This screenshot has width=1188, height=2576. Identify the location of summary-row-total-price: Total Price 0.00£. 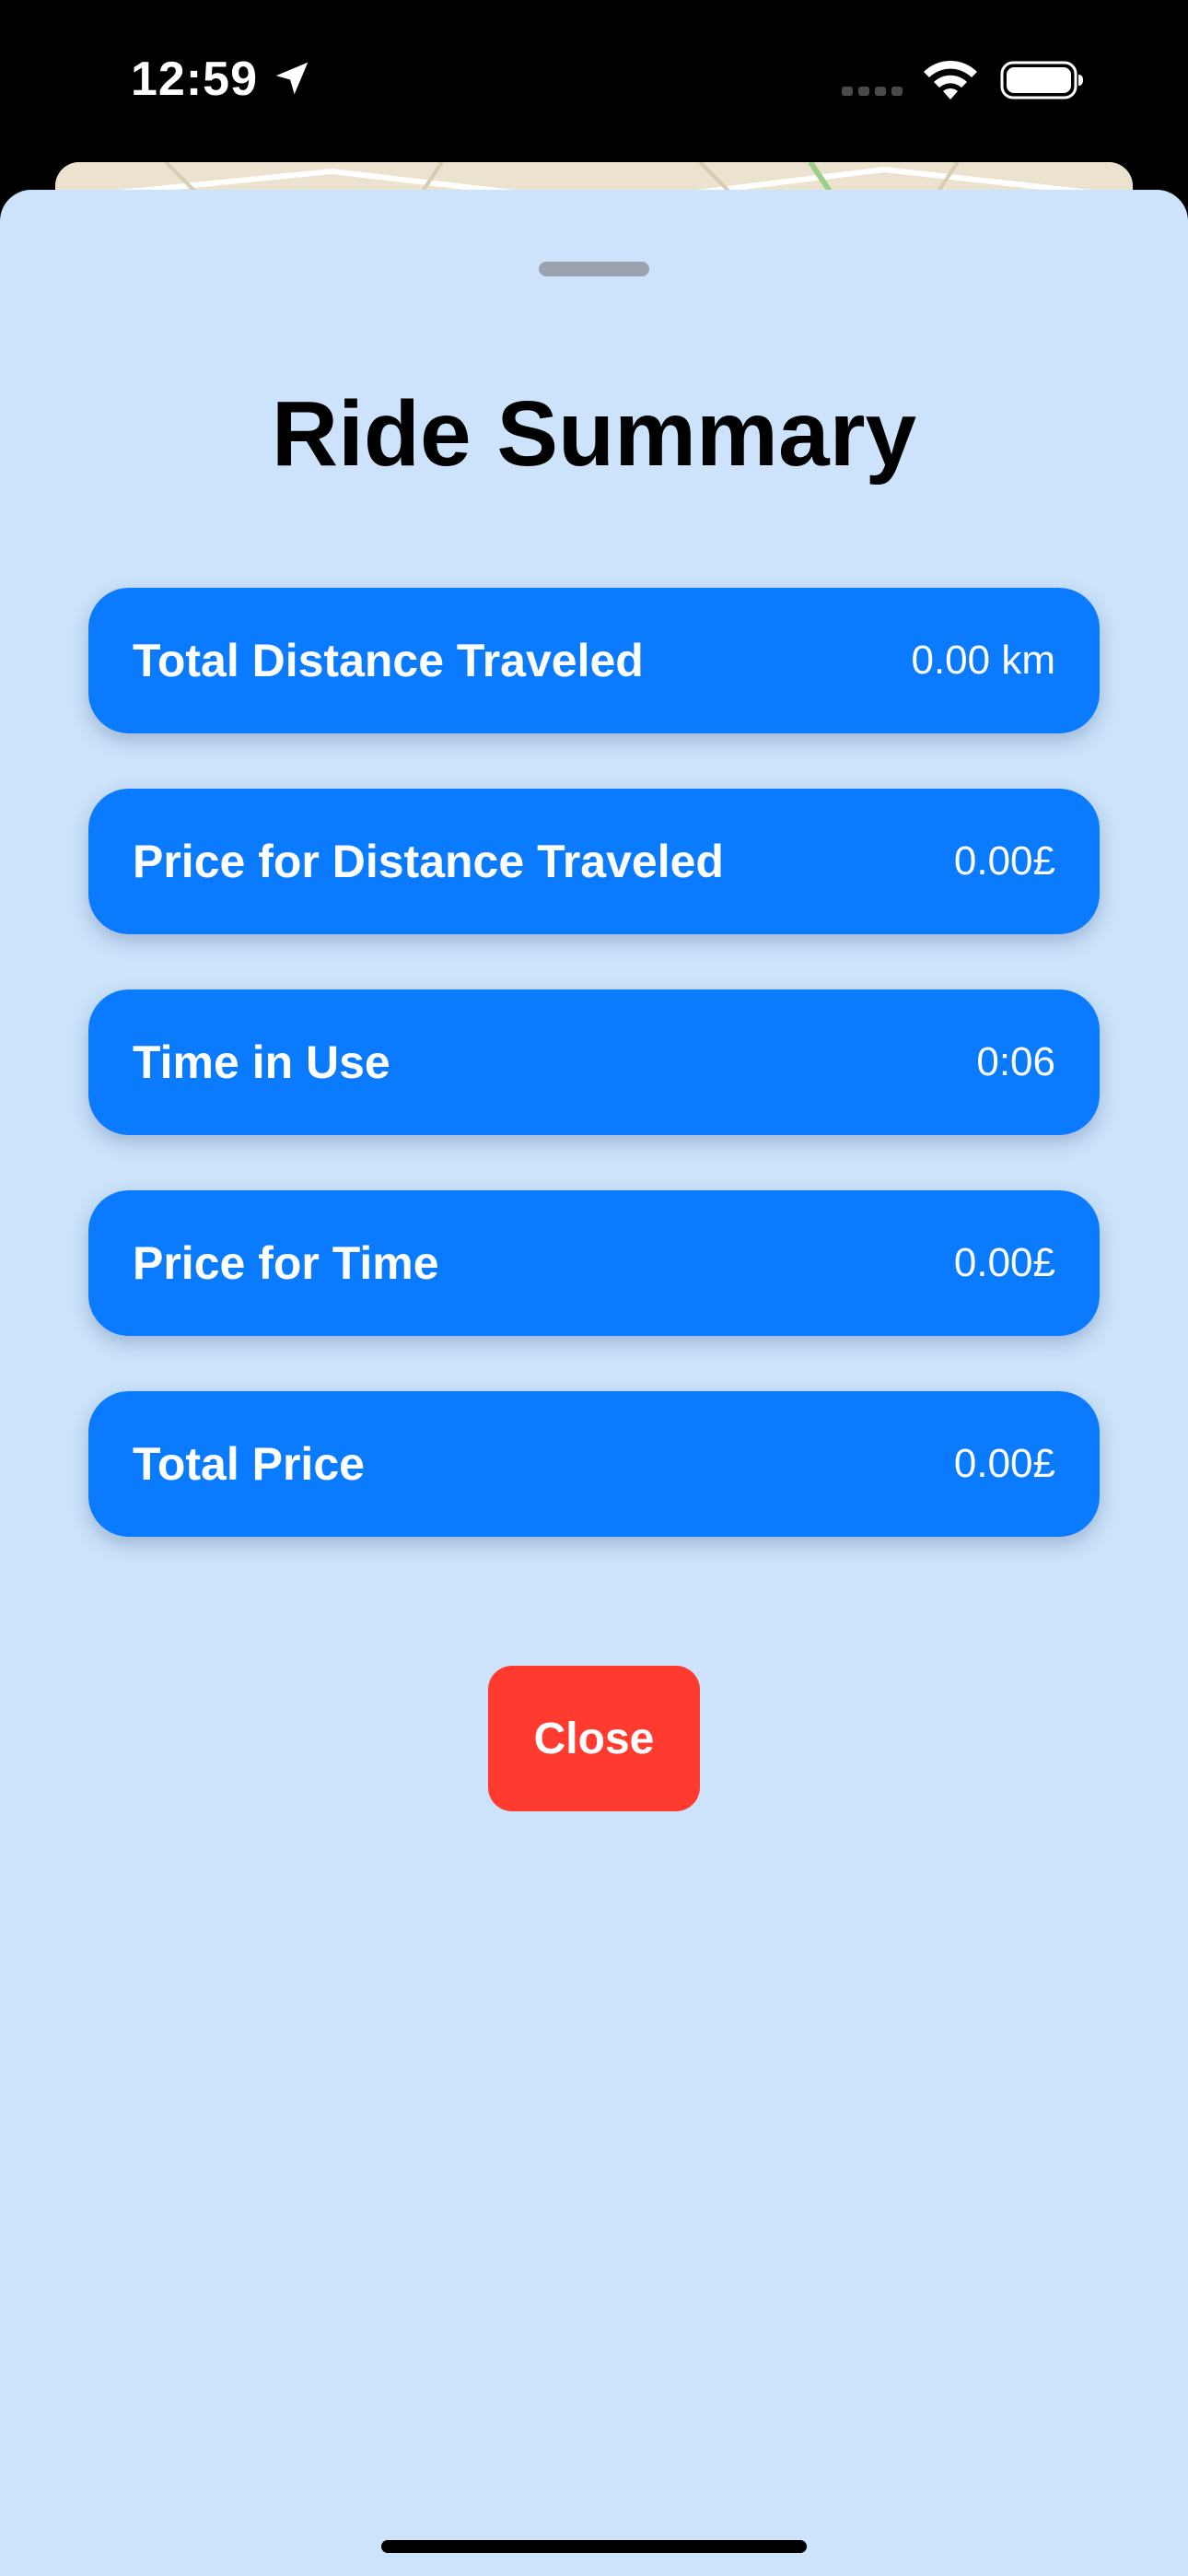
(594, 1464).